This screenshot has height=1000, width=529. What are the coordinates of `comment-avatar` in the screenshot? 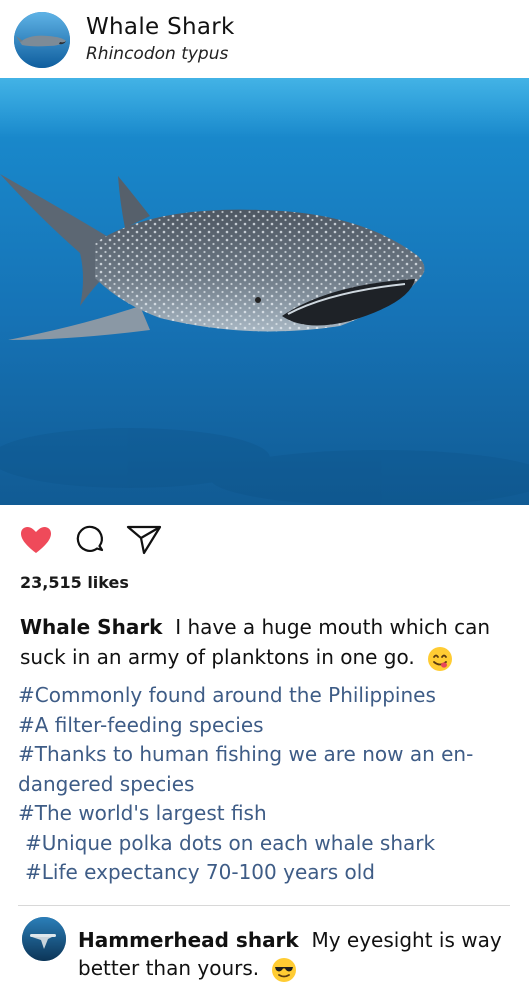 It's located at (44, 939).